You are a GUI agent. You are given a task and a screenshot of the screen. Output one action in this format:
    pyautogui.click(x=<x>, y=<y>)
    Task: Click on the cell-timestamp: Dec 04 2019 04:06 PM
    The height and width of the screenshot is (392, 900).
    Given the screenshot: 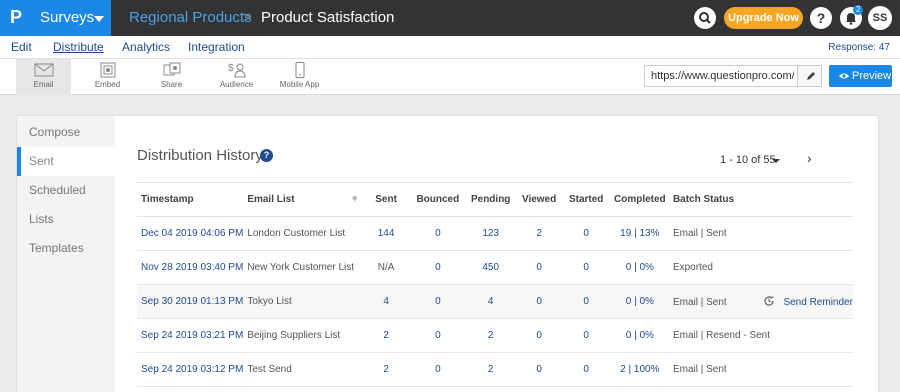 What is the action you would take?
    pyautogui.click(x=190, y=233)
    